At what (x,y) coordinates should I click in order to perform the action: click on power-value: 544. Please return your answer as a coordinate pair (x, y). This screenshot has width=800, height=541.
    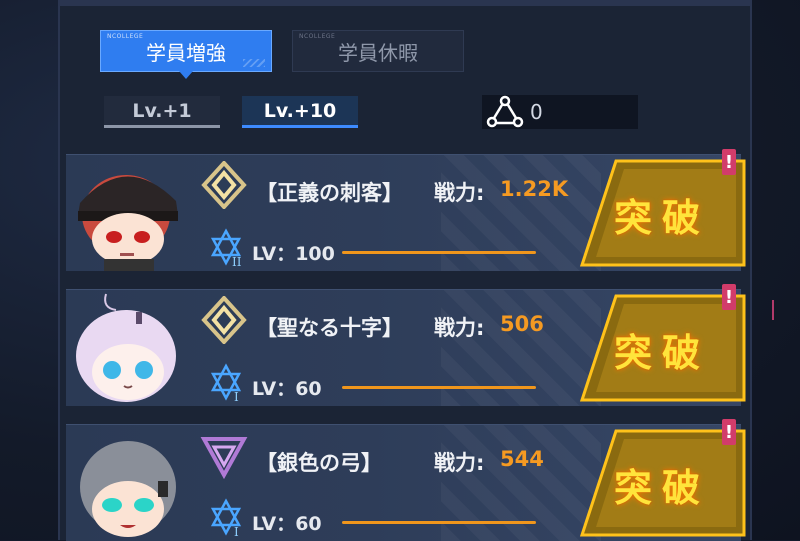
    Looking at the image, I should click on (522, 459).